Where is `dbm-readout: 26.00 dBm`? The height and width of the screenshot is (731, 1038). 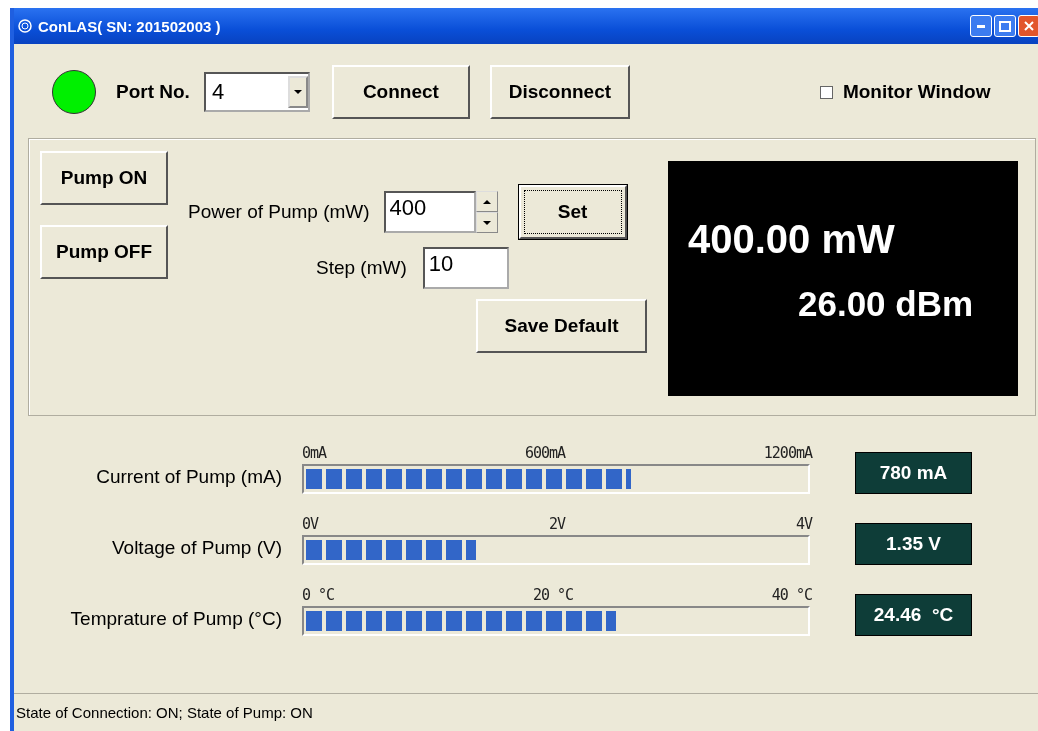
dbm-readout: 26.00 dBm is located at coordinates (886, 304).